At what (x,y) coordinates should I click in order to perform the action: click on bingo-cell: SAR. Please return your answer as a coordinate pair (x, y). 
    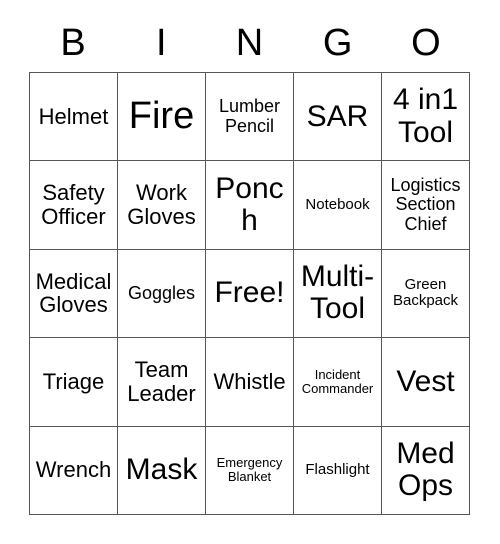
    Looking at the image, I should click on (338, 117).